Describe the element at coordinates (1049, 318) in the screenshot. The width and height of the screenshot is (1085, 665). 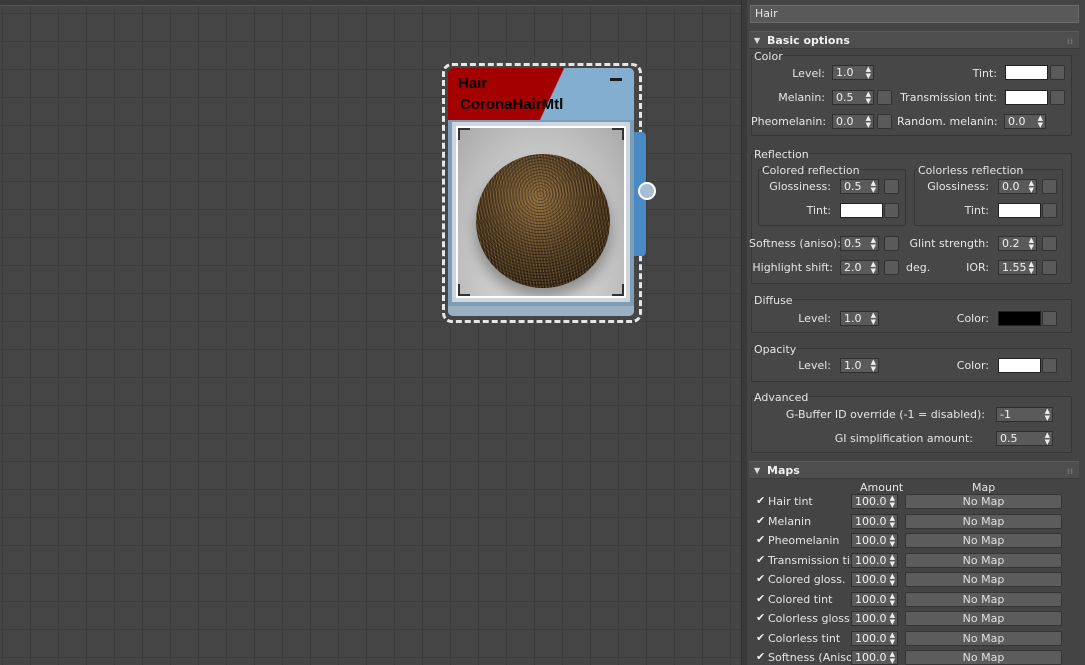
I see `diffuse-color-map-button` at that location.